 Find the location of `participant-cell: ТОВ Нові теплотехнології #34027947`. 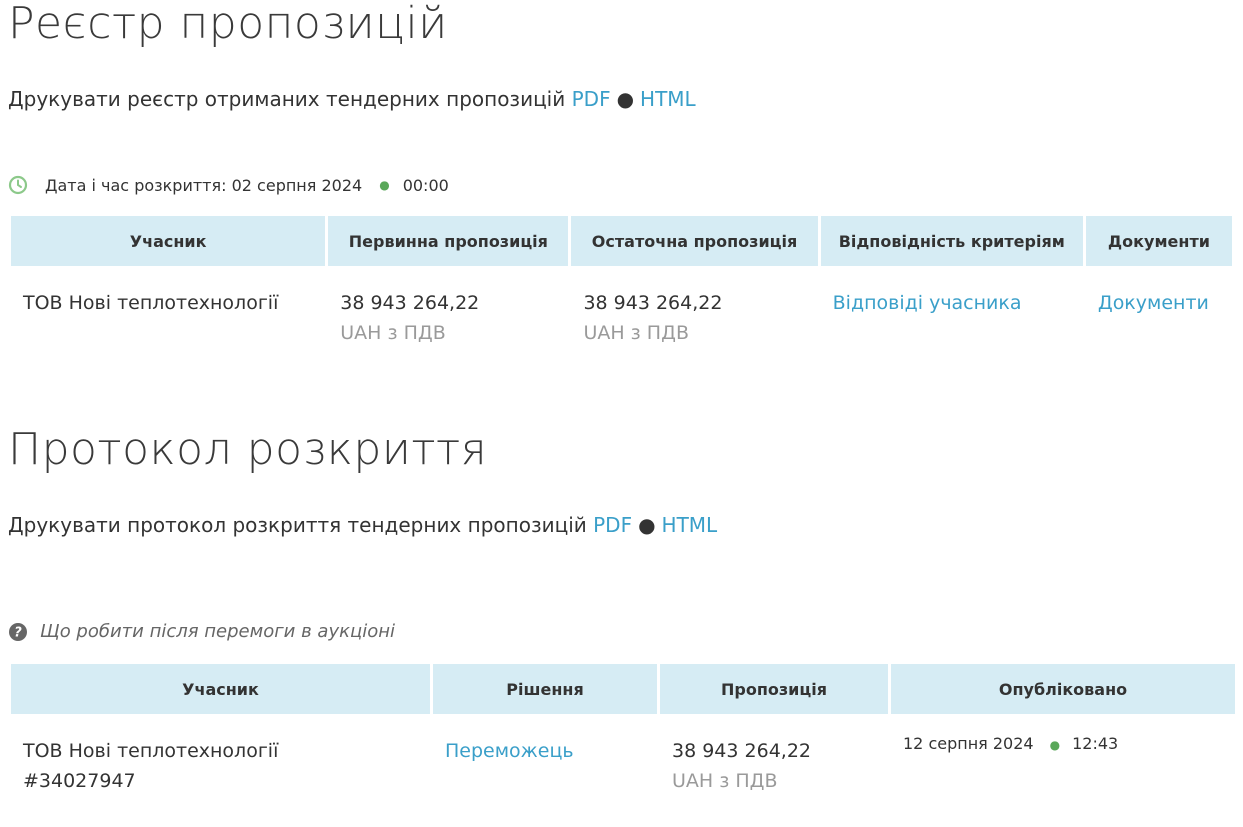

participant-cell: ТОВ Нові теплотехнології #34027947 is located at coordinates (220, 755).